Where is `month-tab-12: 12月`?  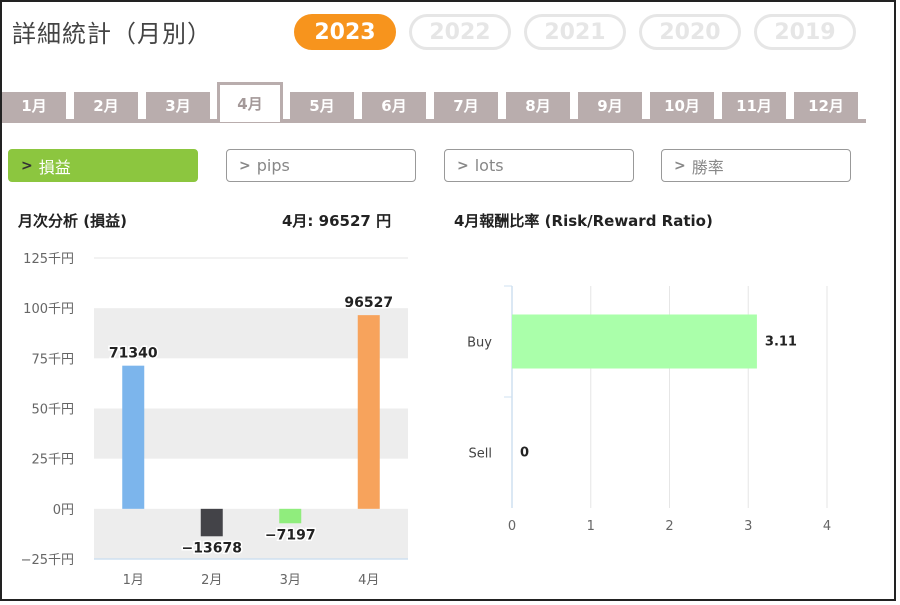
month-tab-12: 12月 is located at coordinates (826, 105).